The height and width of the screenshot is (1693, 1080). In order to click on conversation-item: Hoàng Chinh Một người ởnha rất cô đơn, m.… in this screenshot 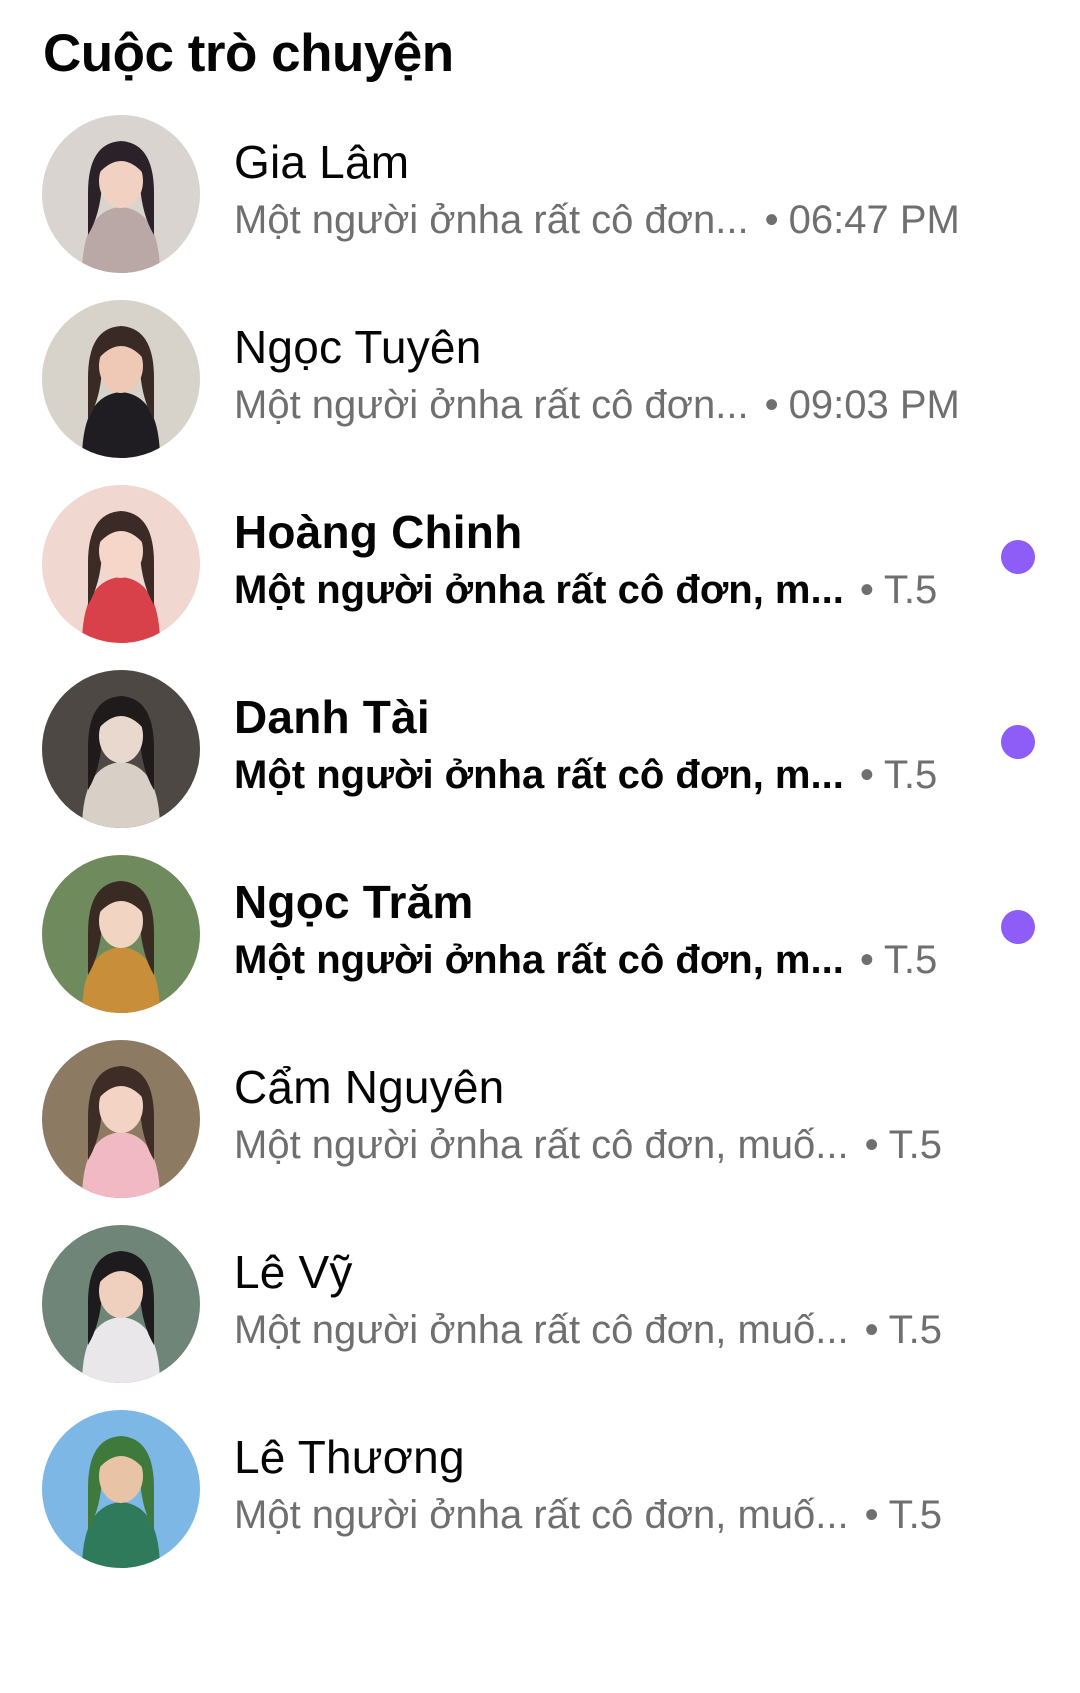, I will do `click(540, 585)`.